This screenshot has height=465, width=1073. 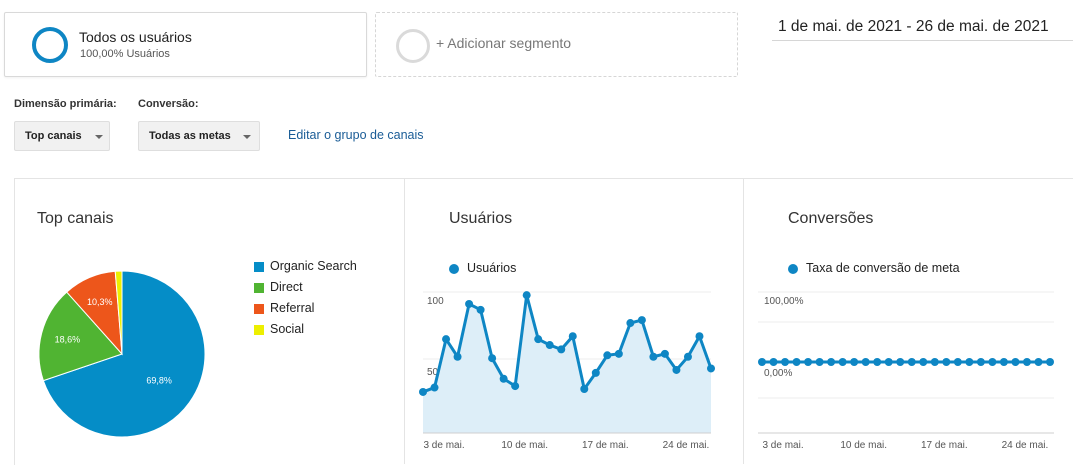 I want to click on add-segment-label: + Adicionar segmento, so click(x=504, y=43).